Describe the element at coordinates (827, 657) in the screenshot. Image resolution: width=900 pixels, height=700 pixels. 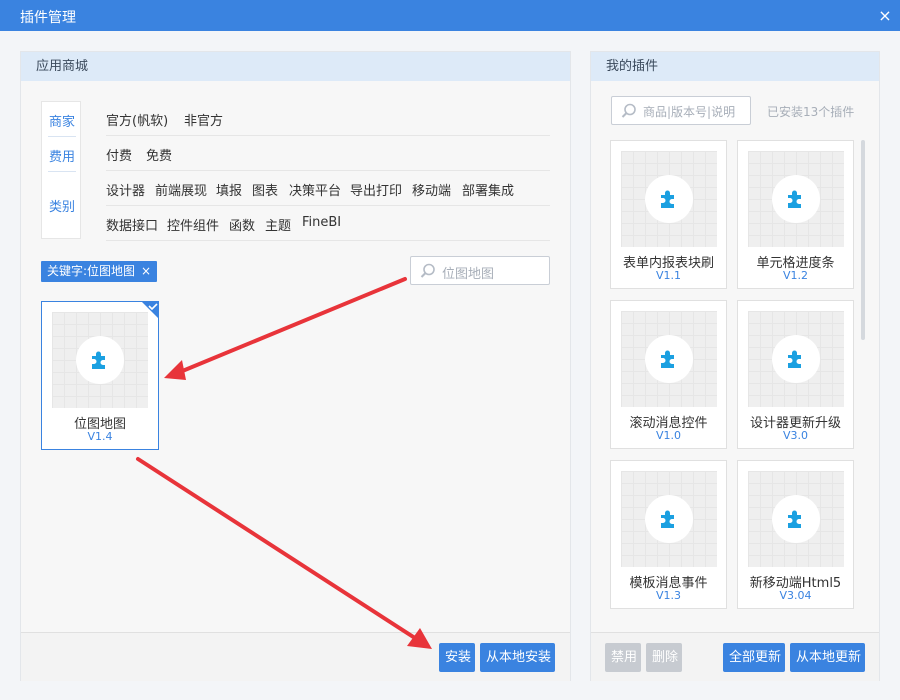
I see `update-local-button: 从本地更新` at that location.